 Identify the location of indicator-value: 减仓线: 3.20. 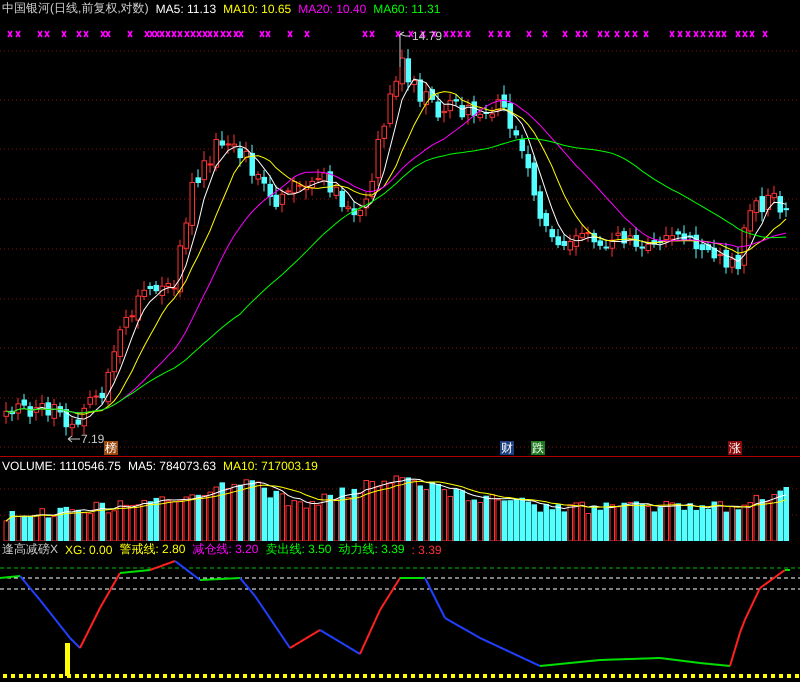
(225, 549).